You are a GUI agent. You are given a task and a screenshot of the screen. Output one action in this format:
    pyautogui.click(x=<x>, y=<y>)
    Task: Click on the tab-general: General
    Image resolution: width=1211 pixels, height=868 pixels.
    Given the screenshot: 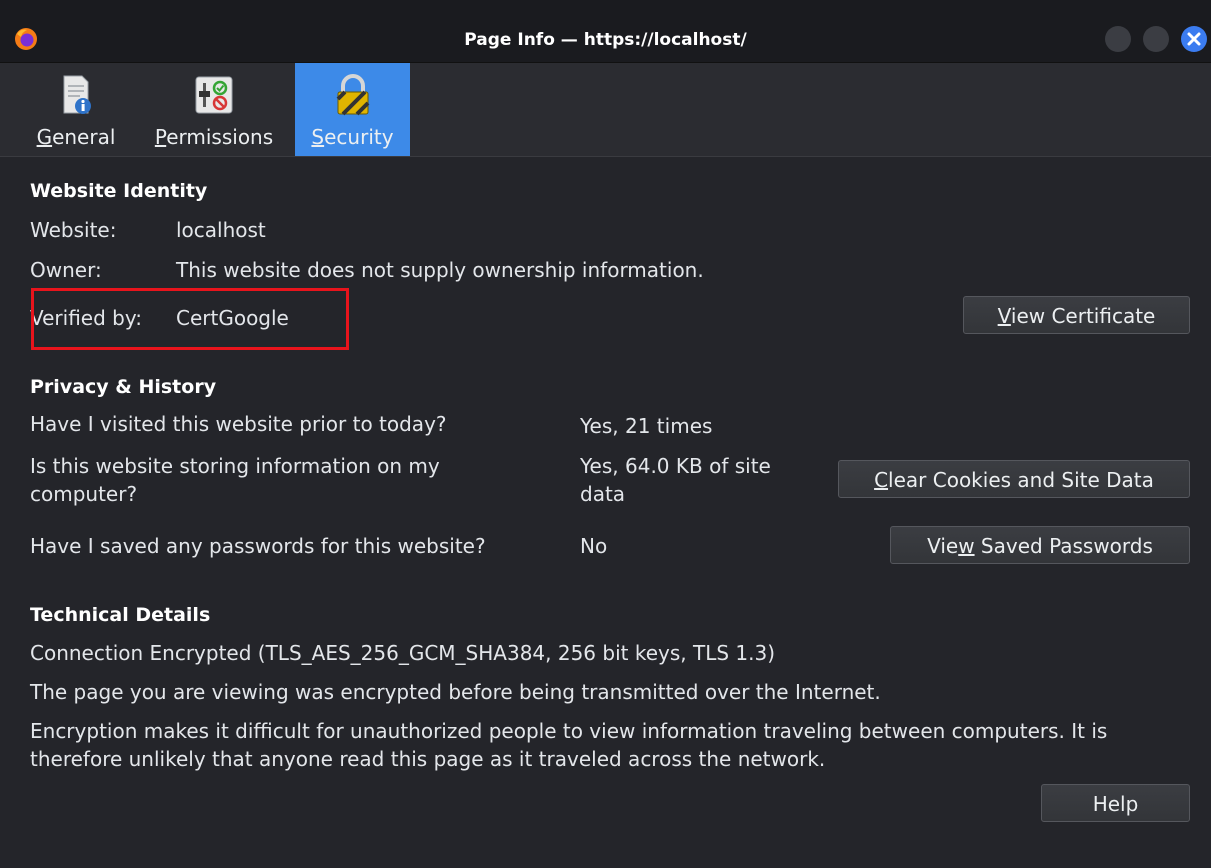 What is the action you would take?
    pyautogui.click(x=76, y=109)
    